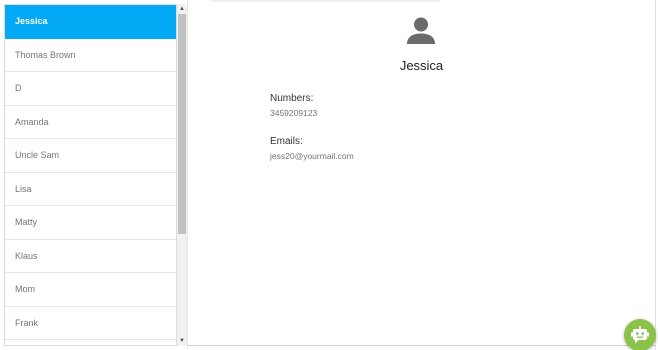 This screenshot has width=658, height=350. What do you see at coordinates (182, 124) in the screenshot?
I see `scrollbar-thumb` at bounding box center [182, 124].